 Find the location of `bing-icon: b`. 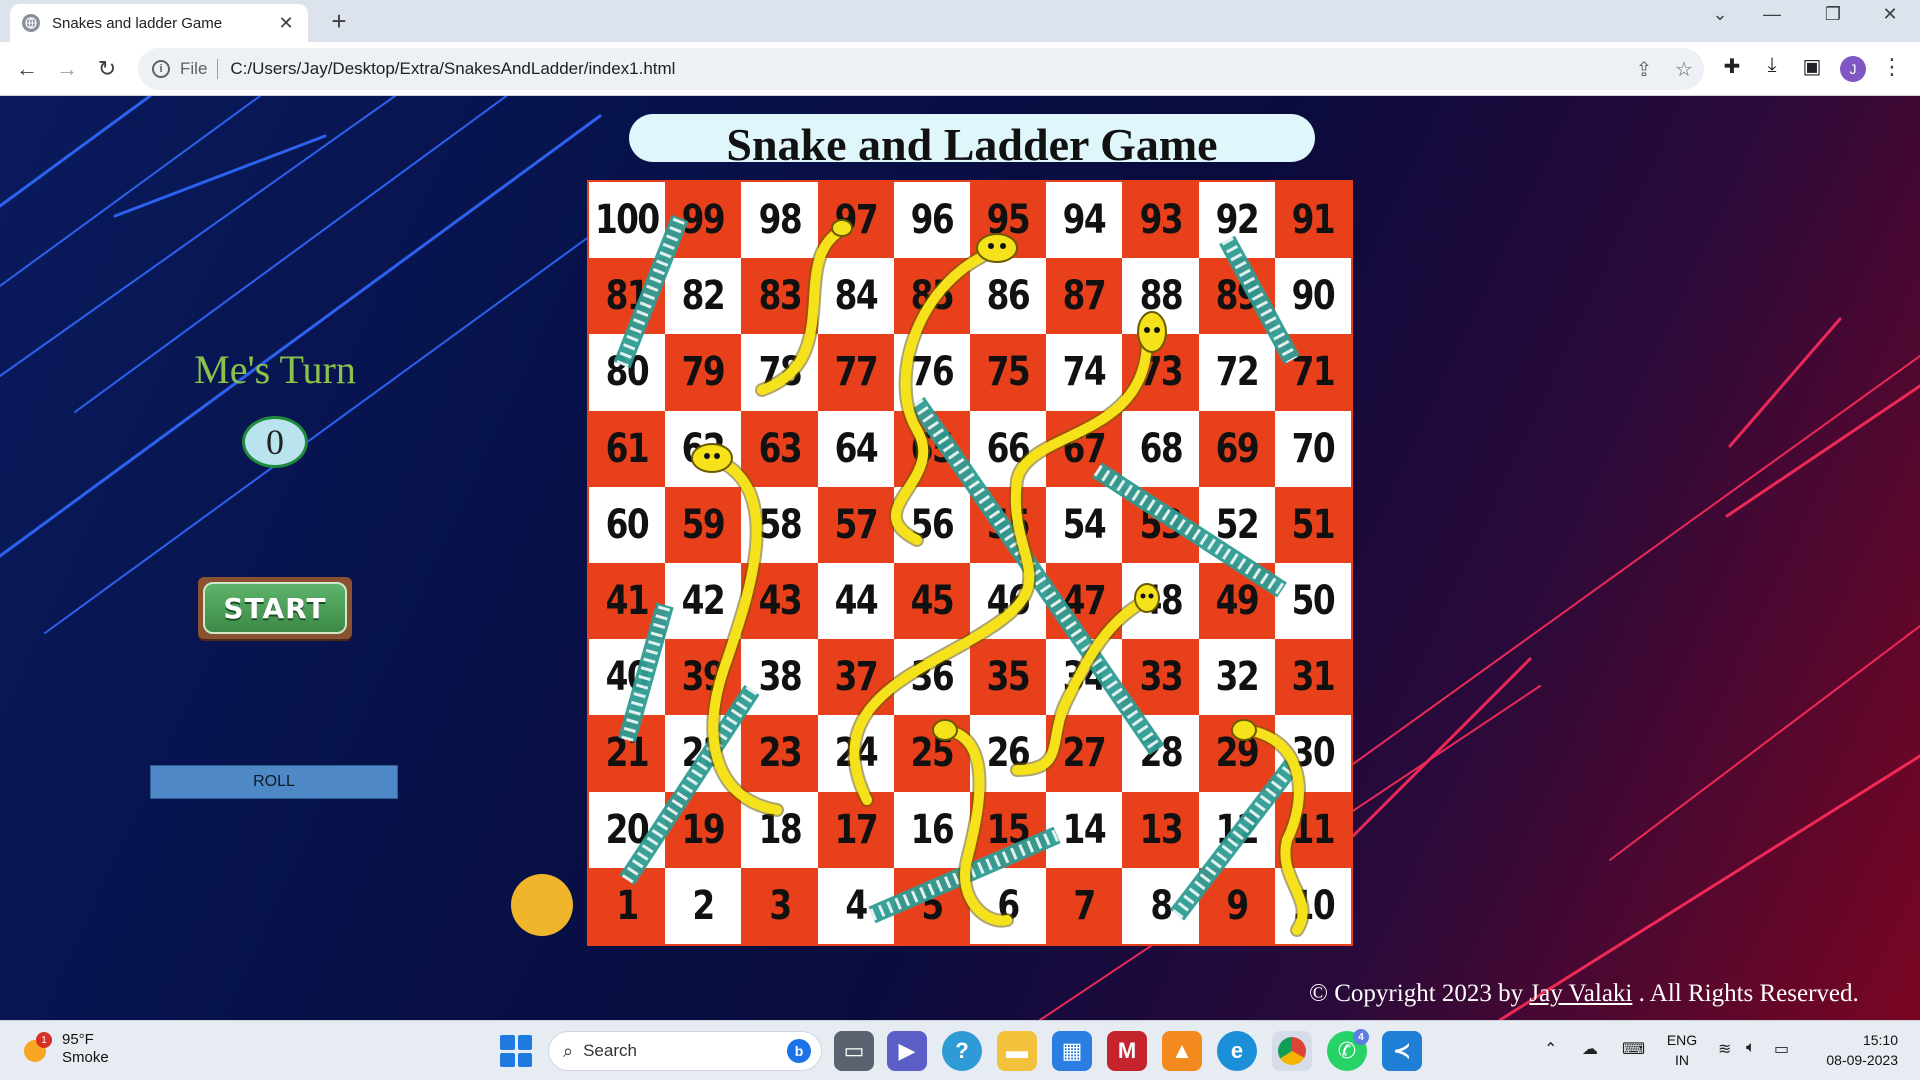

bing-icon: b is located at coordinates (799, 1051).